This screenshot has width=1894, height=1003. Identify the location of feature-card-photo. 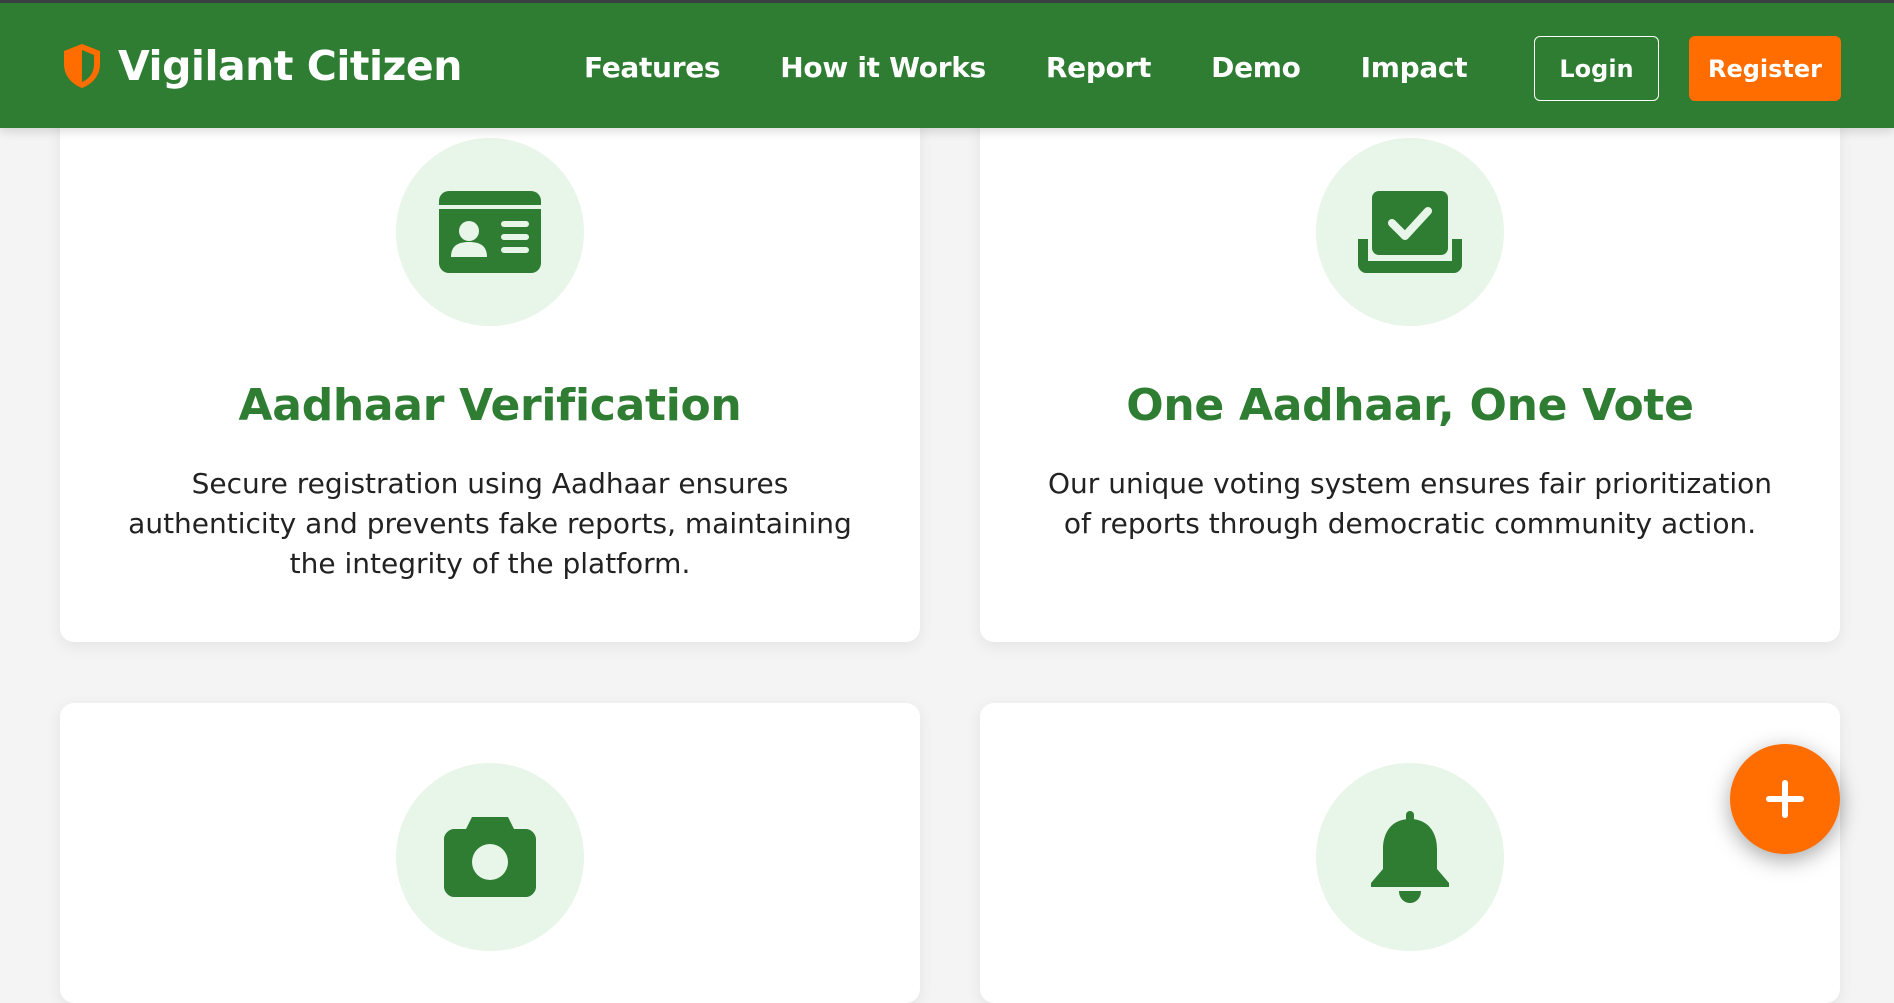
(490, 853).